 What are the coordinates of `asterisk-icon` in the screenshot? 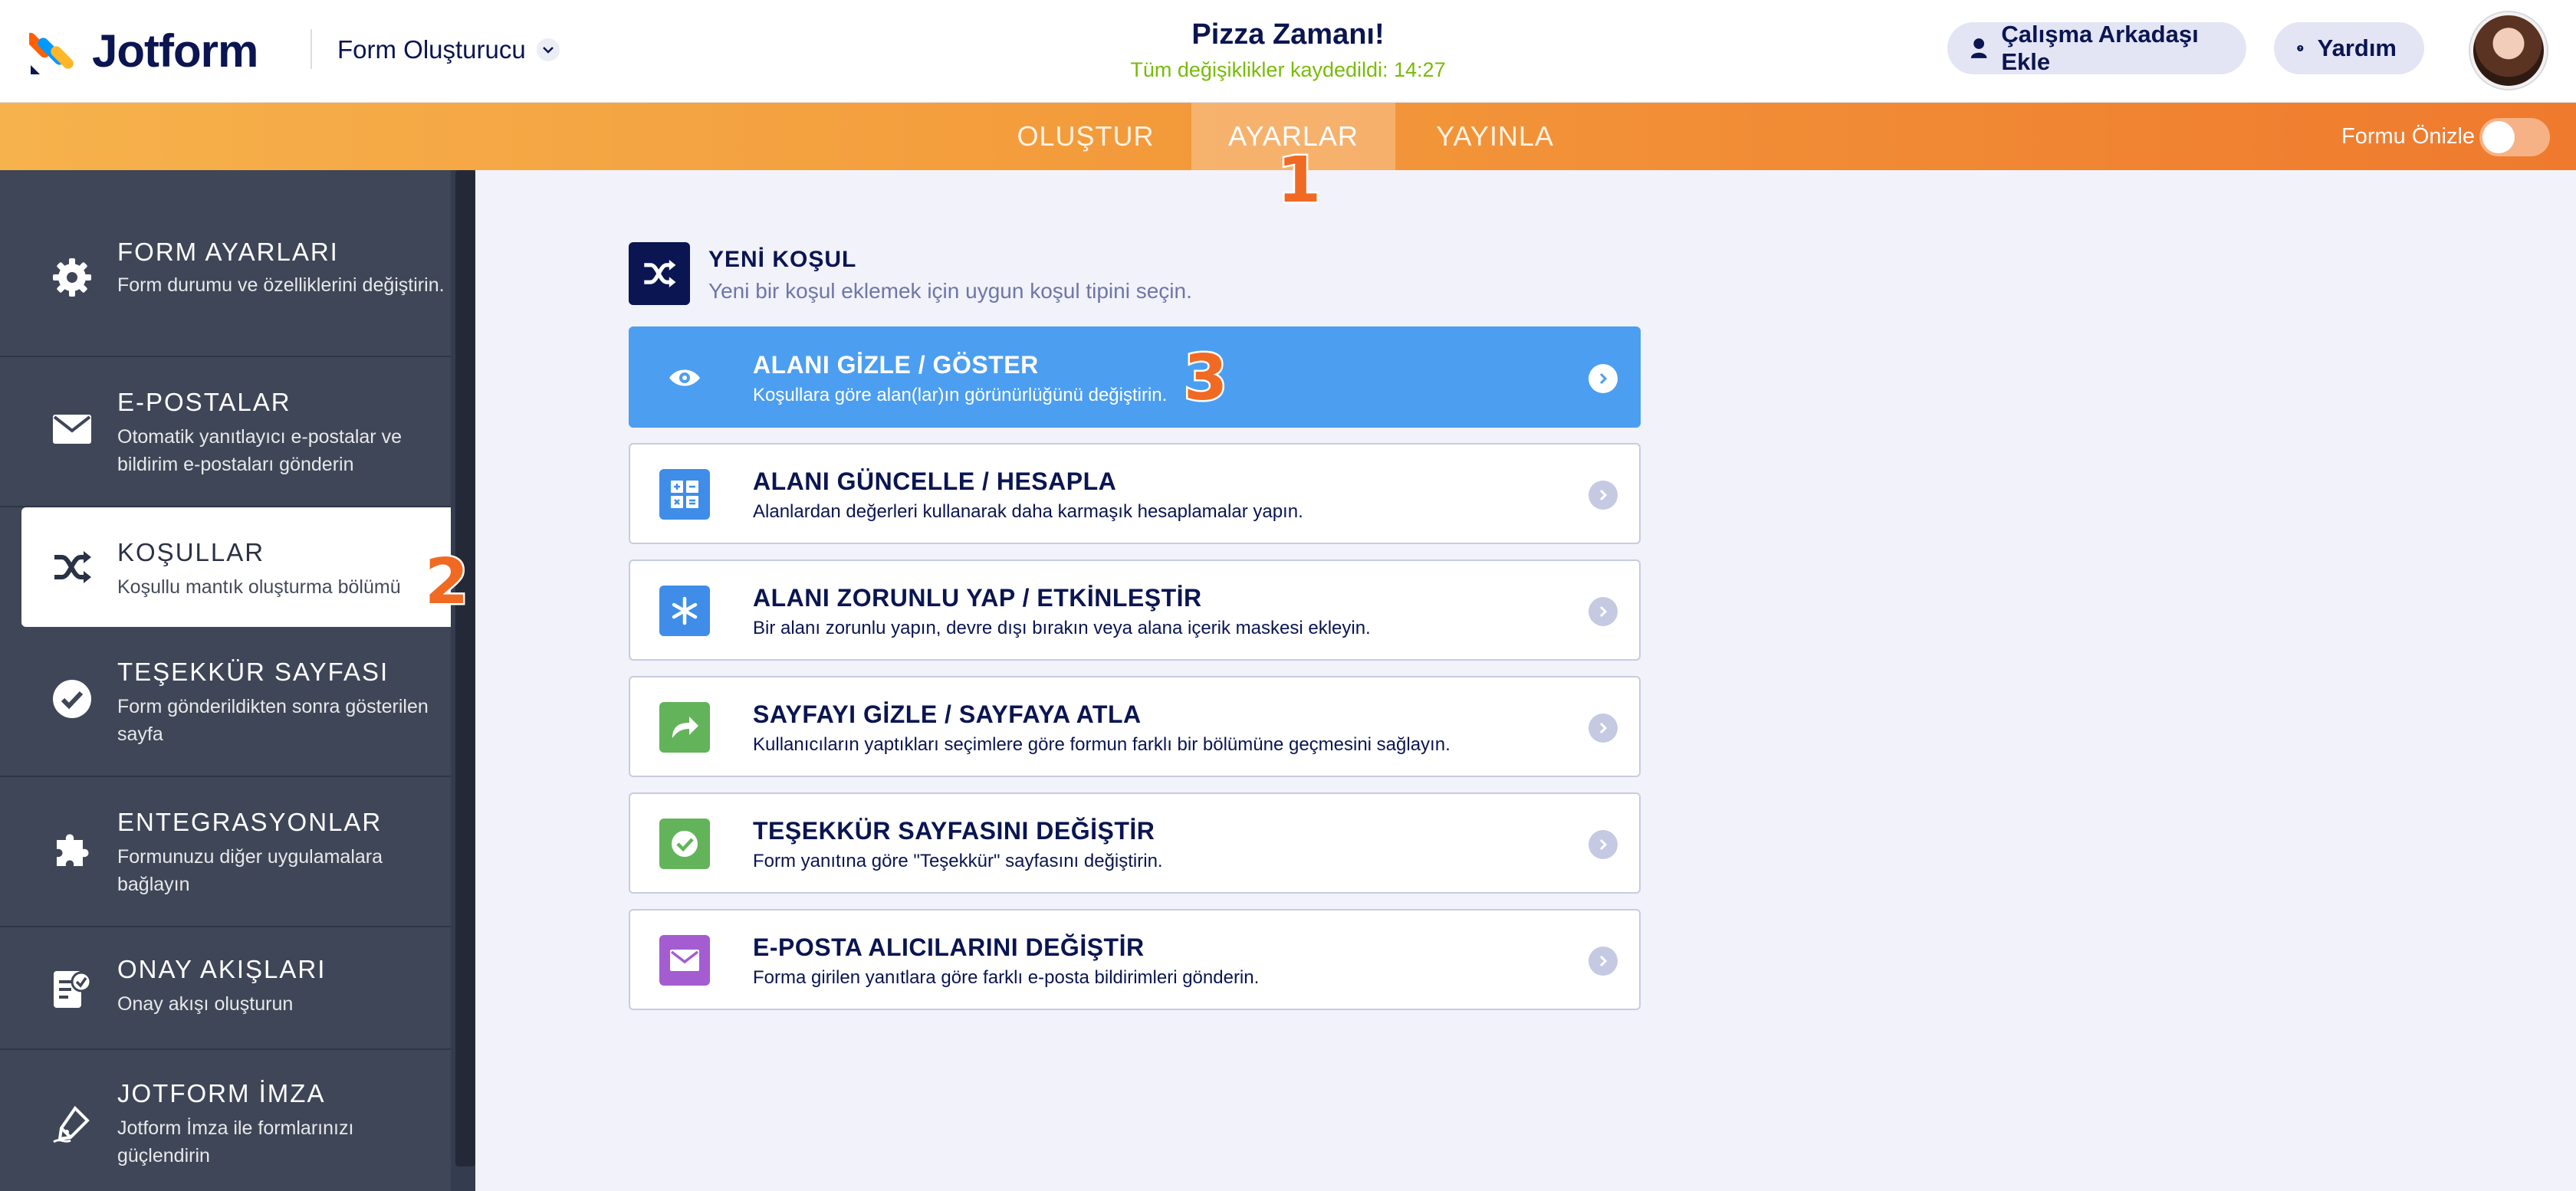 It's located at (684, 611).